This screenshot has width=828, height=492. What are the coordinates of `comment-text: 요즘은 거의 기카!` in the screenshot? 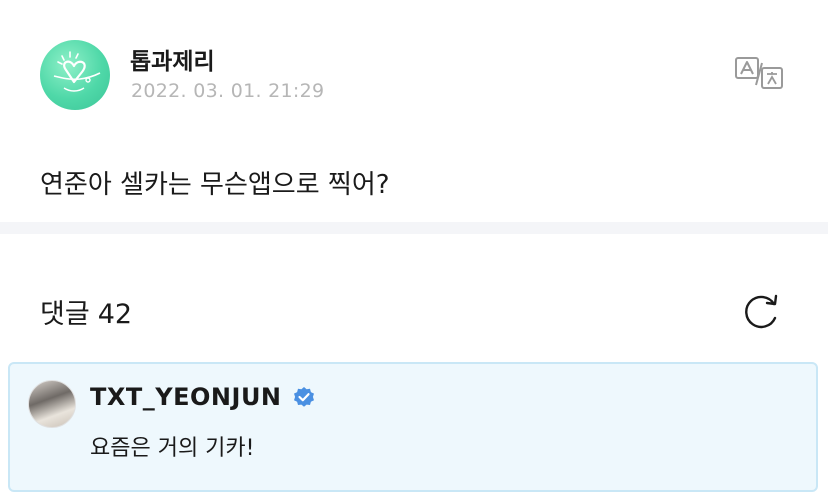 It's located at (172, 448).